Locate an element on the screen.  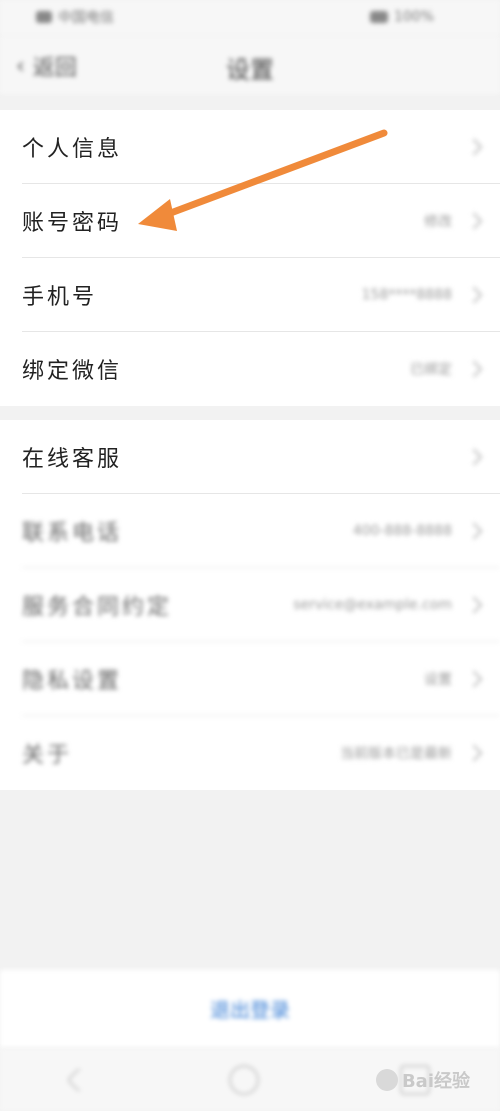
row-label: 隐私设置 is located at coordinates (72, 681).